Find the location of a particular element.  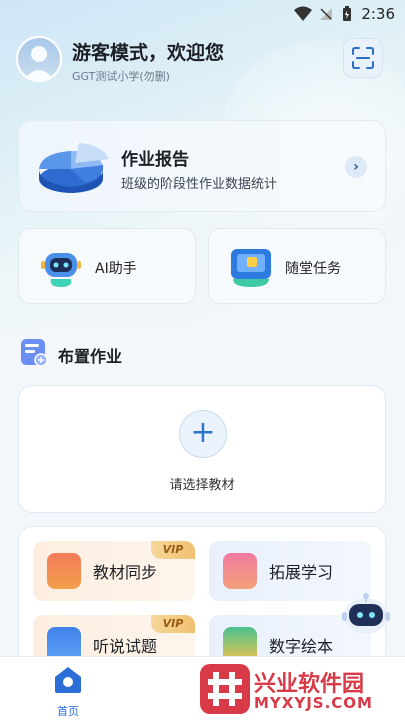

extended-learning-label: 拓展学习 is located at coordinates (301, 572).